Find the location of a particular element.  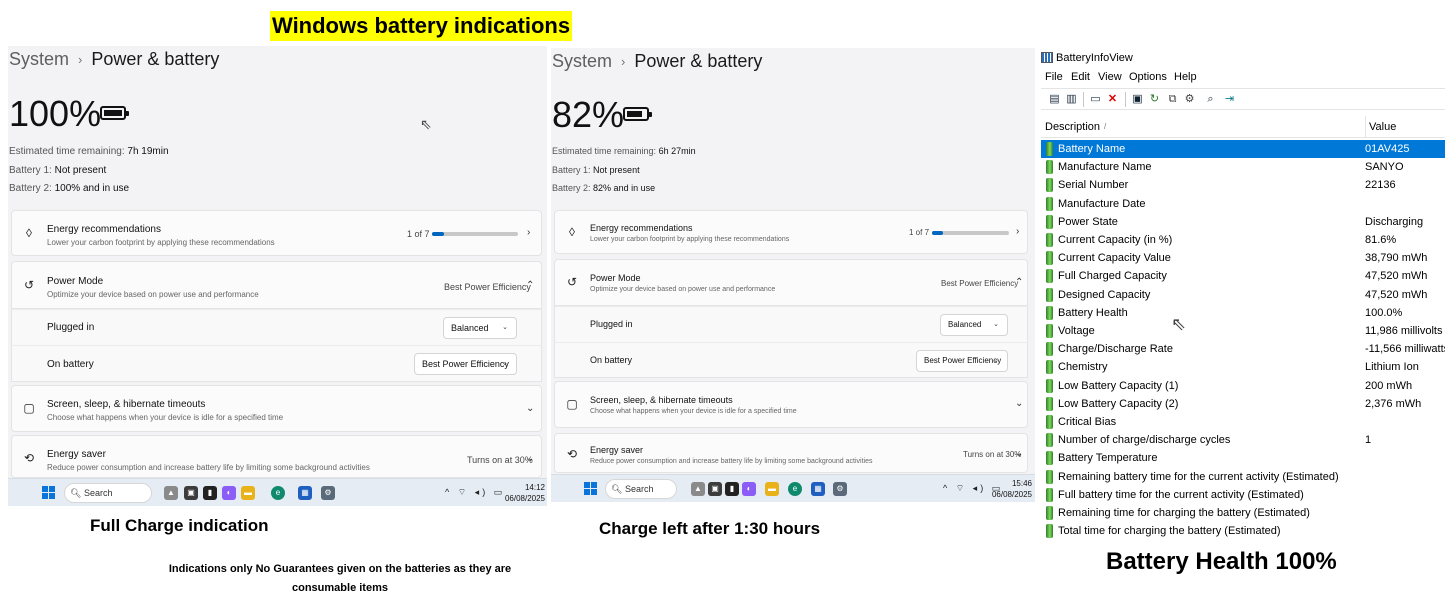

table-row: Power State Discharging is located at coordinates (1243, 222).